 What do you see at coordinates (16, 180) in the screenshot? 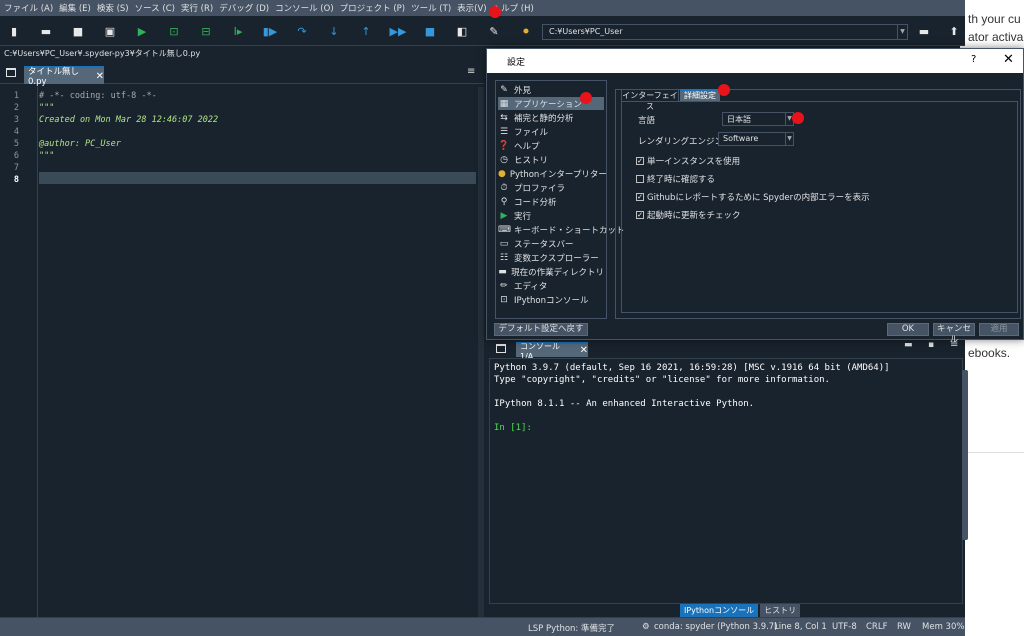
I see `line-number-current: 8` at bounding box center [16, 180].